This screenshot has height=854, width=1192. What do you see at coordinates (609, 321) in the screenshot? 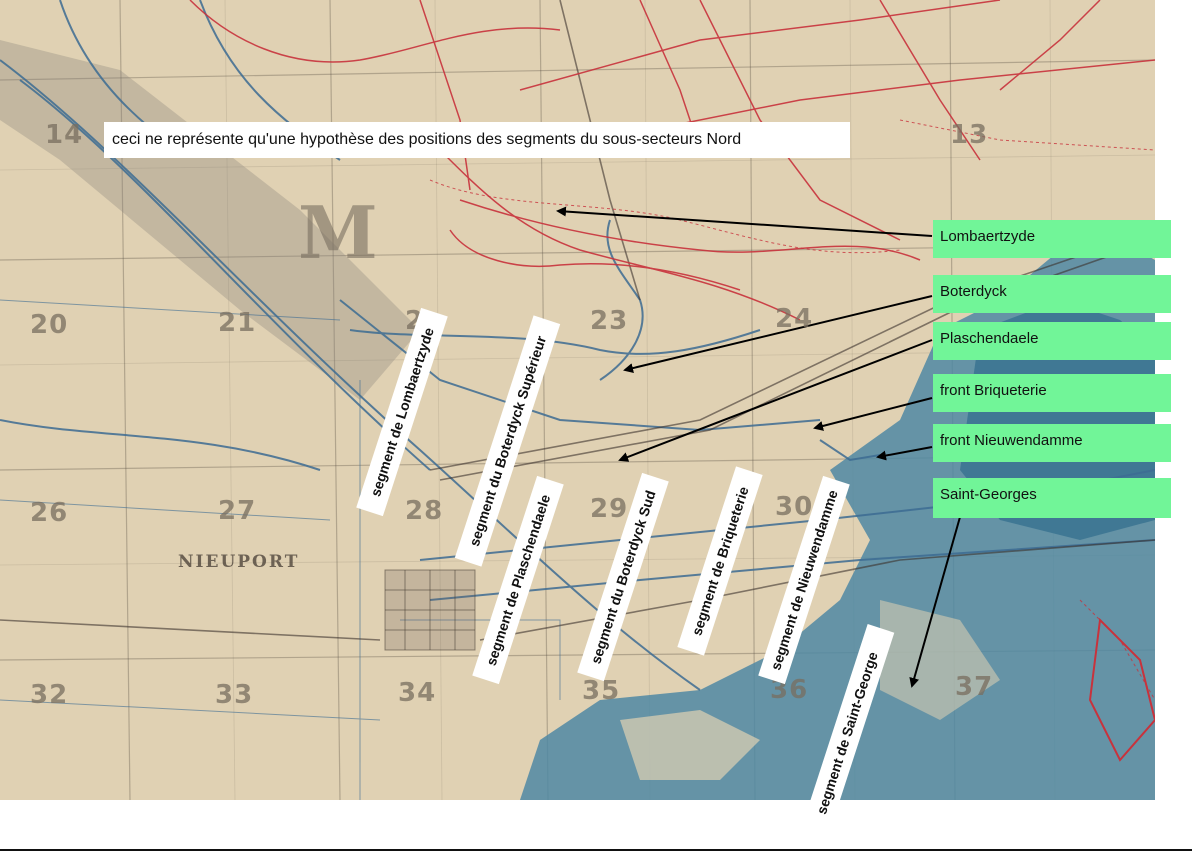
I see `grid-number-23: 23` at bounding box center [609, 321].